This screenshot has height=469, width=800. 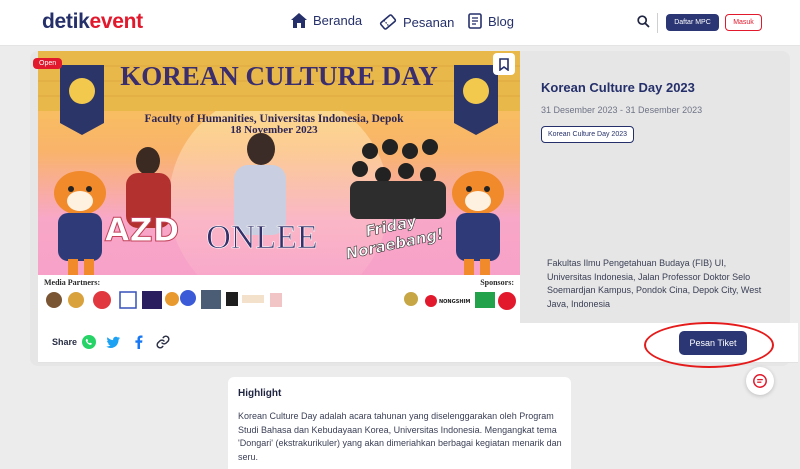 What do you see at coordinates (713, 343) in the screenshot?
I see `pesan-tiket-button: Pesan Tiket` at bounding box center [713, 343].